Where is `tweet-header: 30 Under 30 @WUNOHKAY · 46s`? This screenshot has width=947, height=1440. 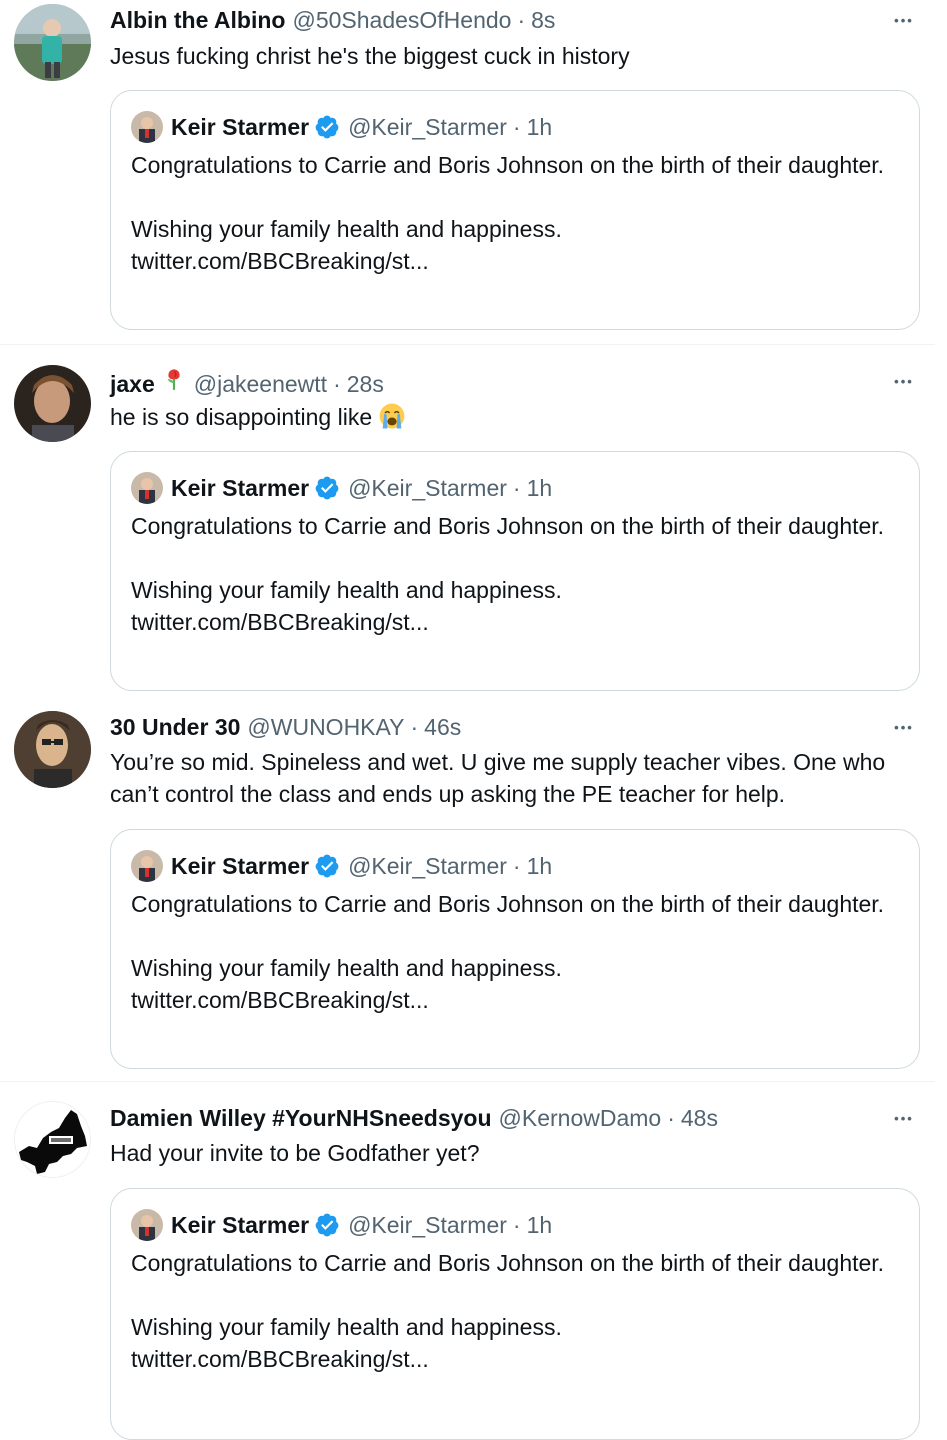 tweet-header: 30 Under 30 @WUNOHKAY · 46s is located at coordinates (285, 727).